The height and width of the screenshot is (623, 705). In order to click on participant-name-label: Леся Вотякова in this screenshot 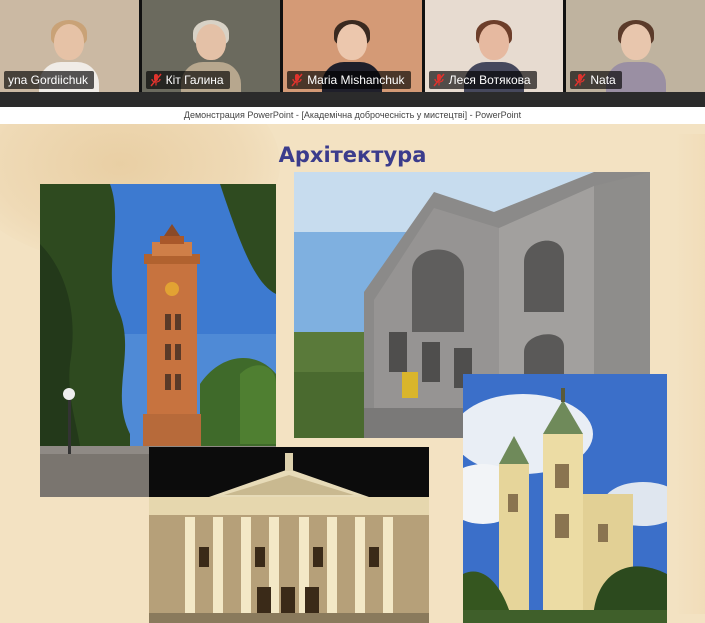, I will do `click(482, 80)`.